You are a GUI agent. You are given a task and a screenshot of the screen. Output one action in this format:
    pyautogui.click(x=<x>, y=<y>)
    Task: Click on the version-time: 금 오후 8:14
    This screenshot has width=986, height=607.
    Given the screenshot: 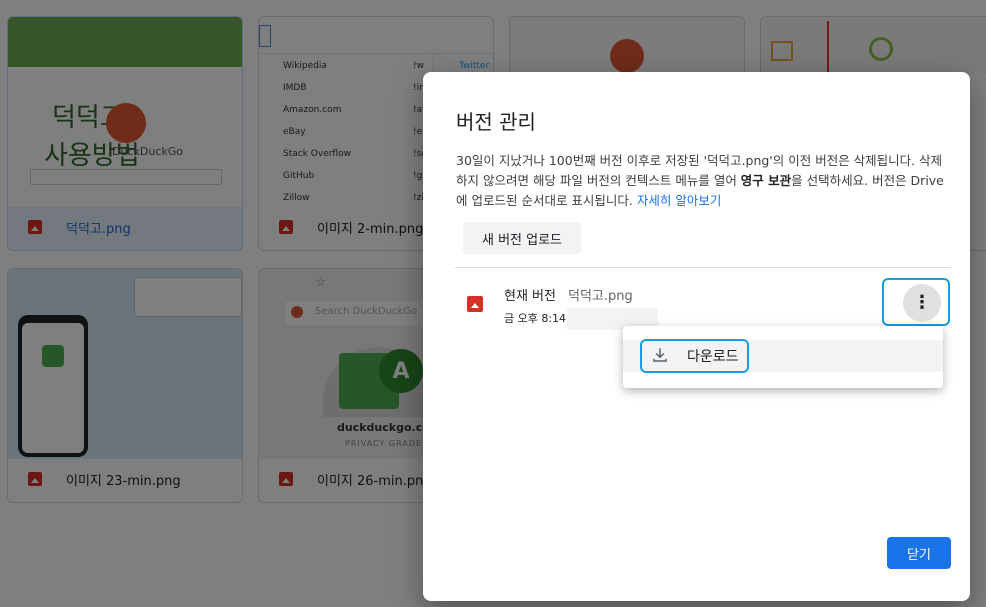 What is the action you would take?
    pyautogui.click(x=535, y=318)
    